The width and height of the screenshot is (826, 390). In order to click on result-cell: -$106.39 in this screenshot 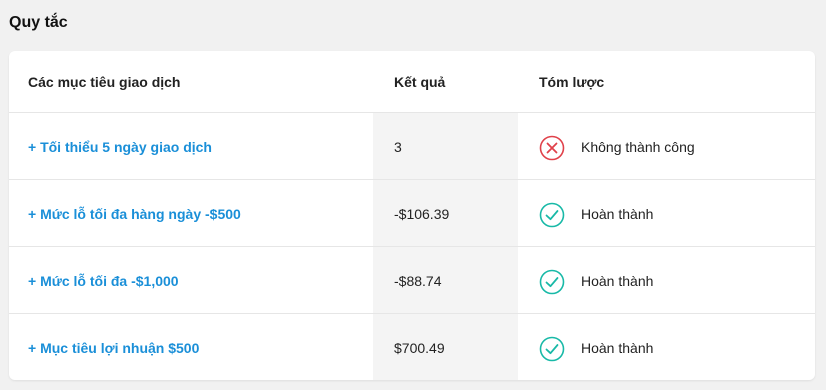, I will do `click(445, 213)`.